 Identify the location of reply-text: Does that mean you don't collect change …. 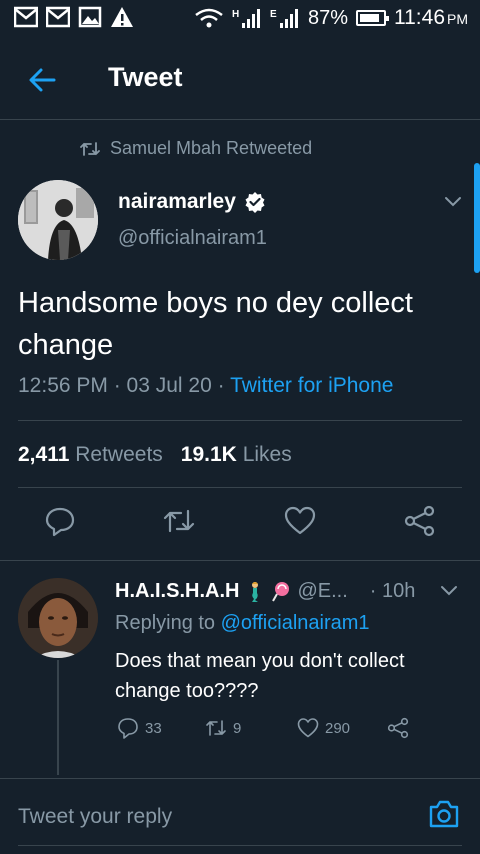
(260, 676).